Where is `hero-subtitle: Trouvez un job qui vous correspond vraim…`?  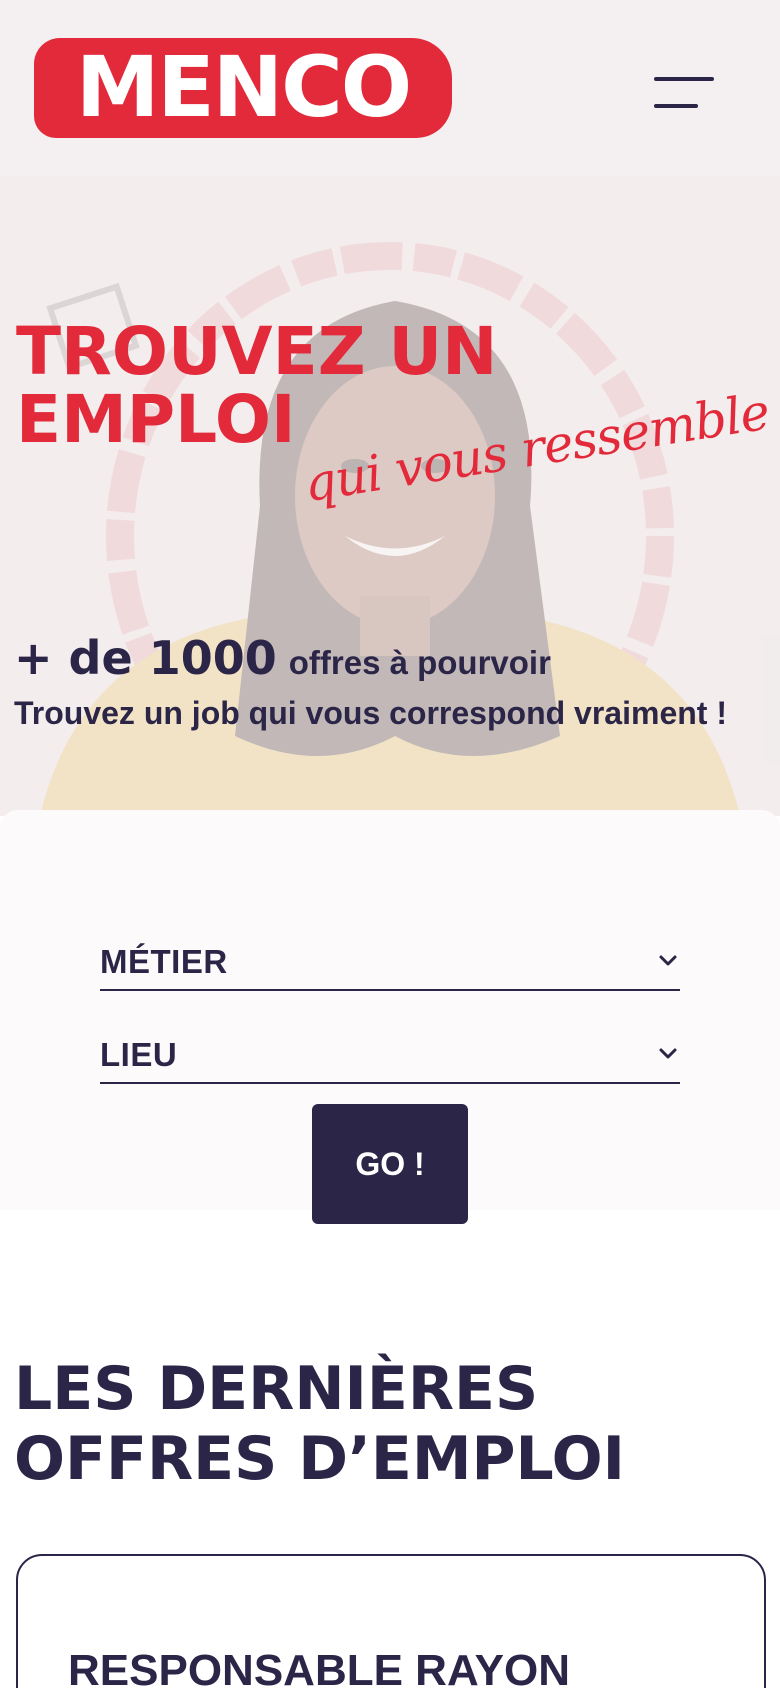
hero-subtitle: Trouvez un job qui vous correspond vraim… is located at coordinates (370, 713).